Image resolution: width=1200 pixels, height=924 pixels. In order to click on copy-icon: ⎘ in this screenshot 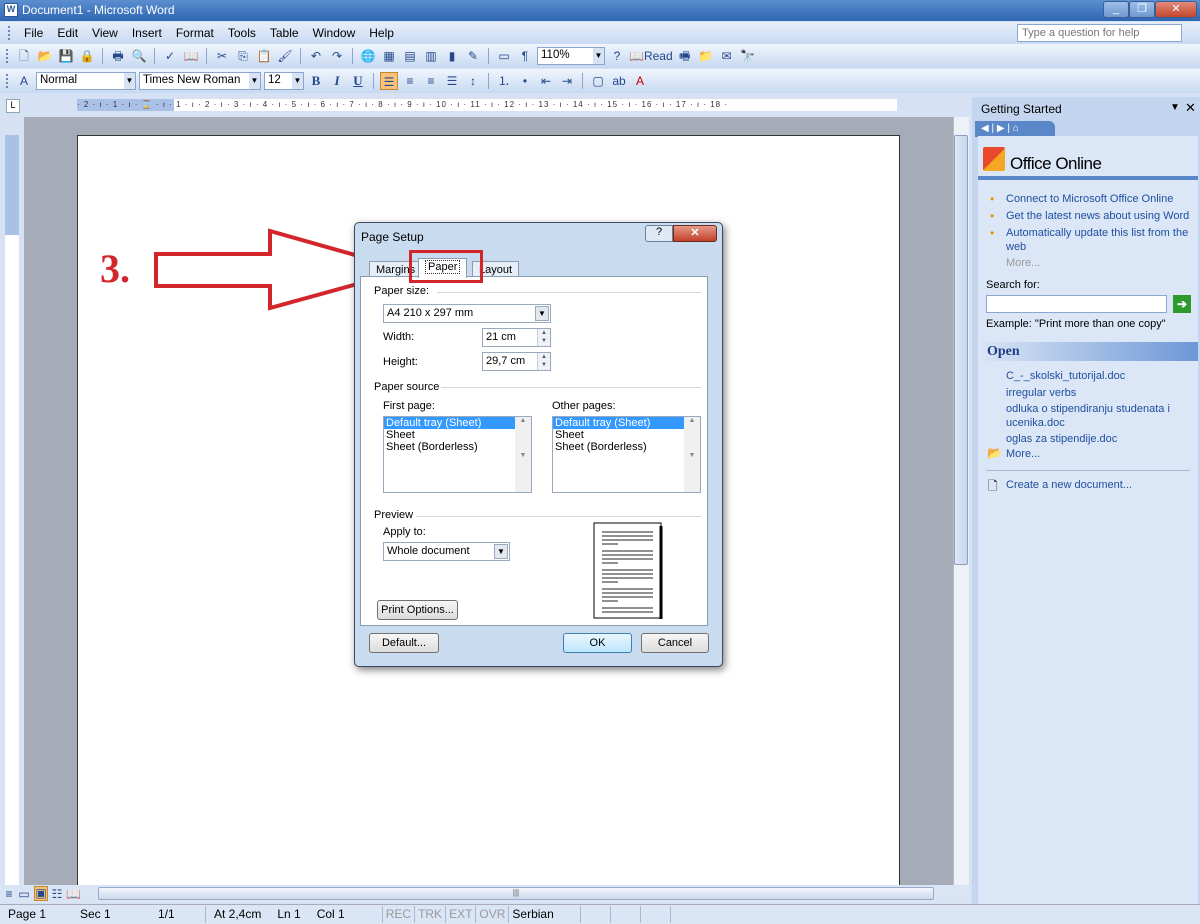, I will do `click(243, 56)`.